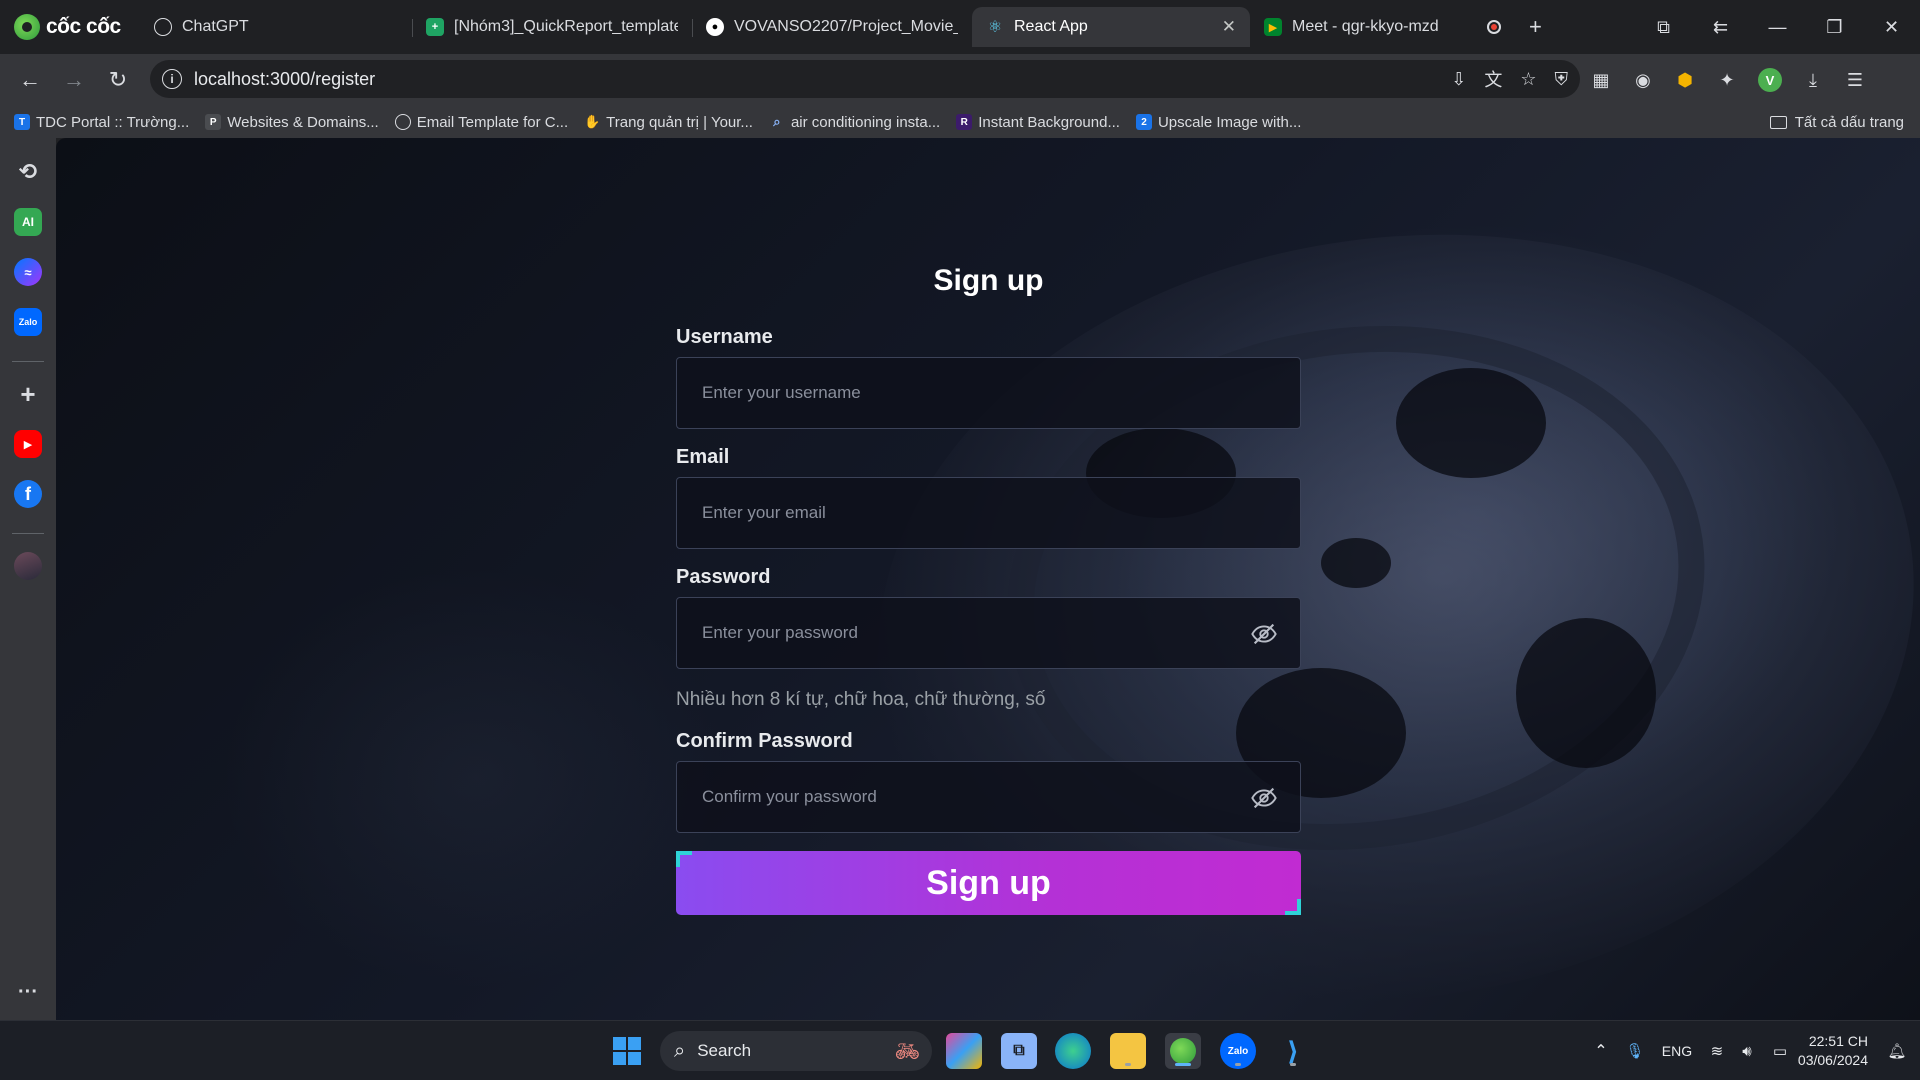  What do you see at coordinates (1643, 80) in the screenshot?
I see `camera-icon: ◉` at bounding box center [1643, 80].